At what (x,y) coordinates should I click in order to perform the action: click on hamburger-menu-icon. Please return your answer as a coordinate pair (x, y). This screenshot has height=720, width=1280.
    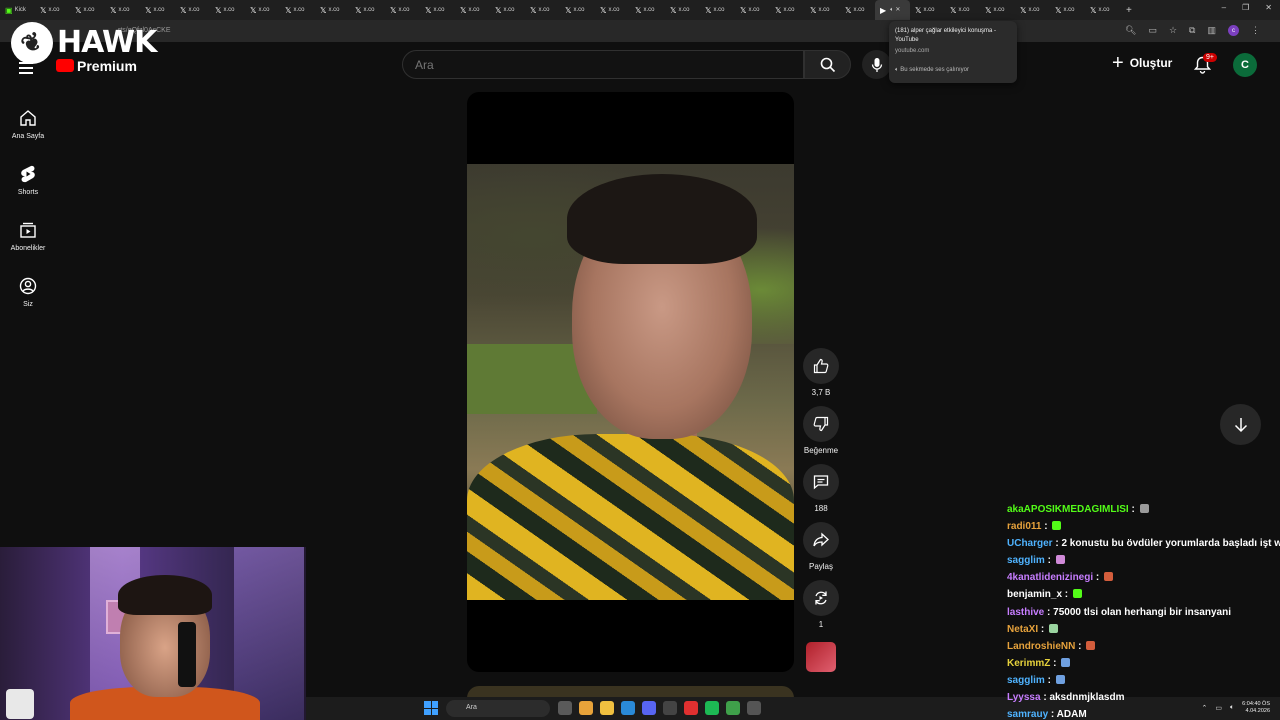
    Looking at the image, I should click on (26, 69).